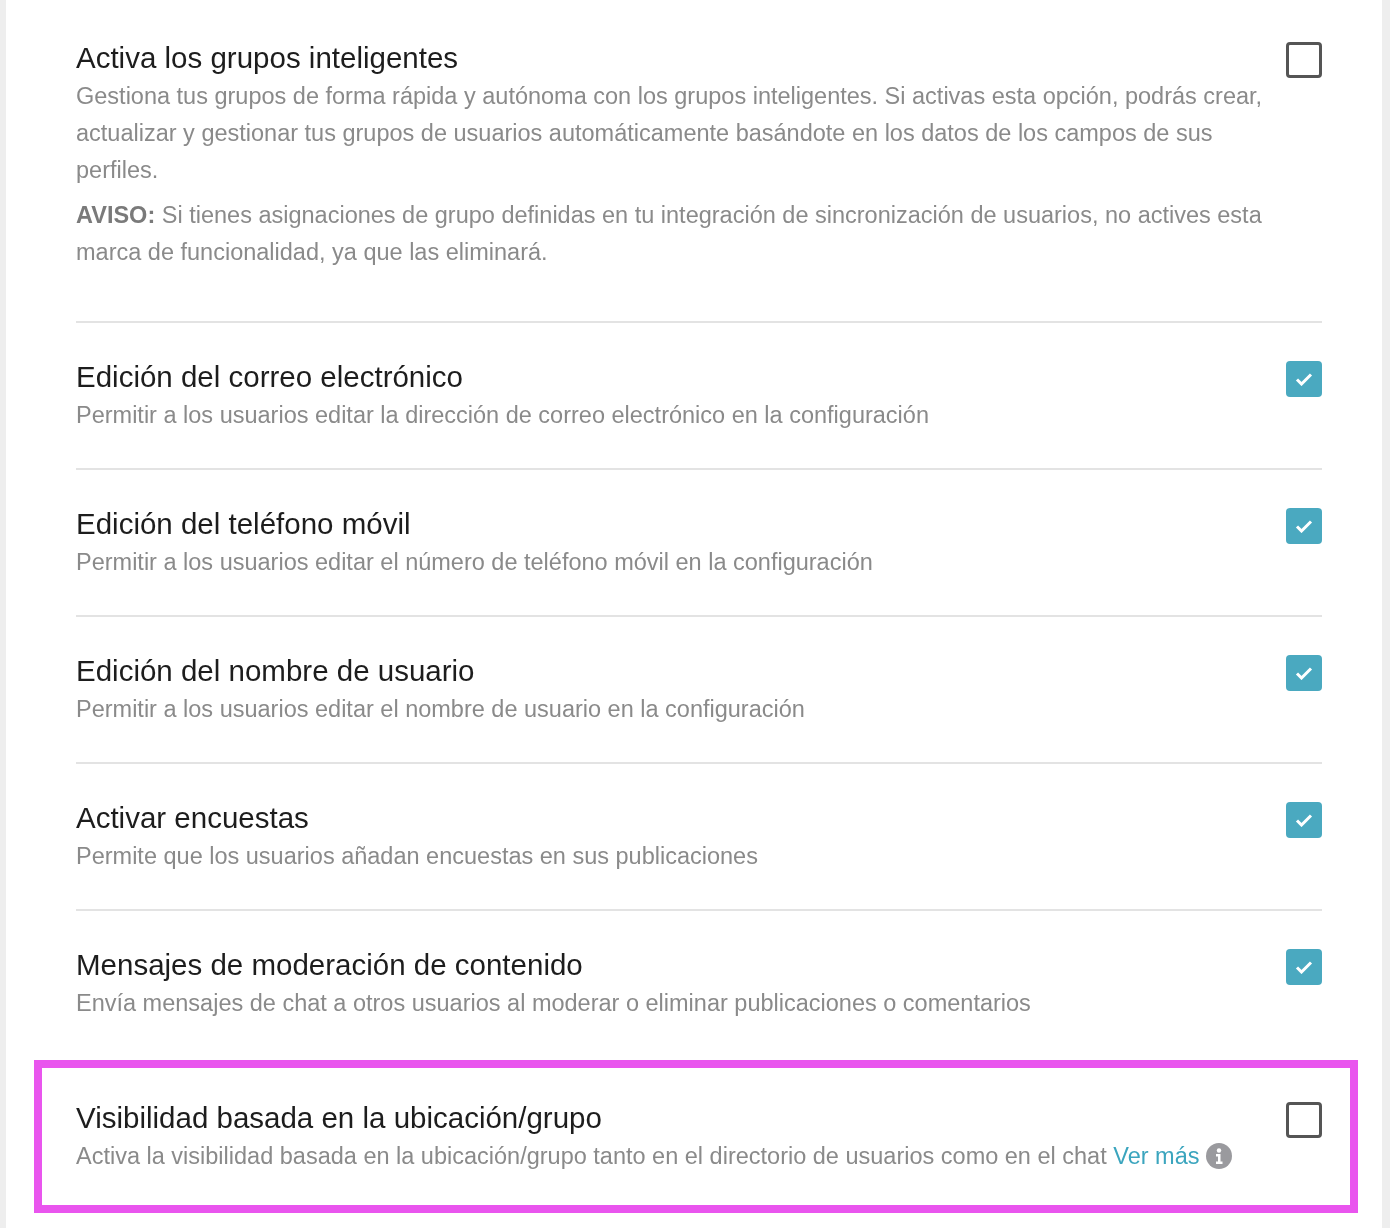  What do you see at coordinates (339, 1118) in the screenshot?
I see `setting-title: Visibilidad basada en la ubicación/grupo` at bounding box center [339, 1118].